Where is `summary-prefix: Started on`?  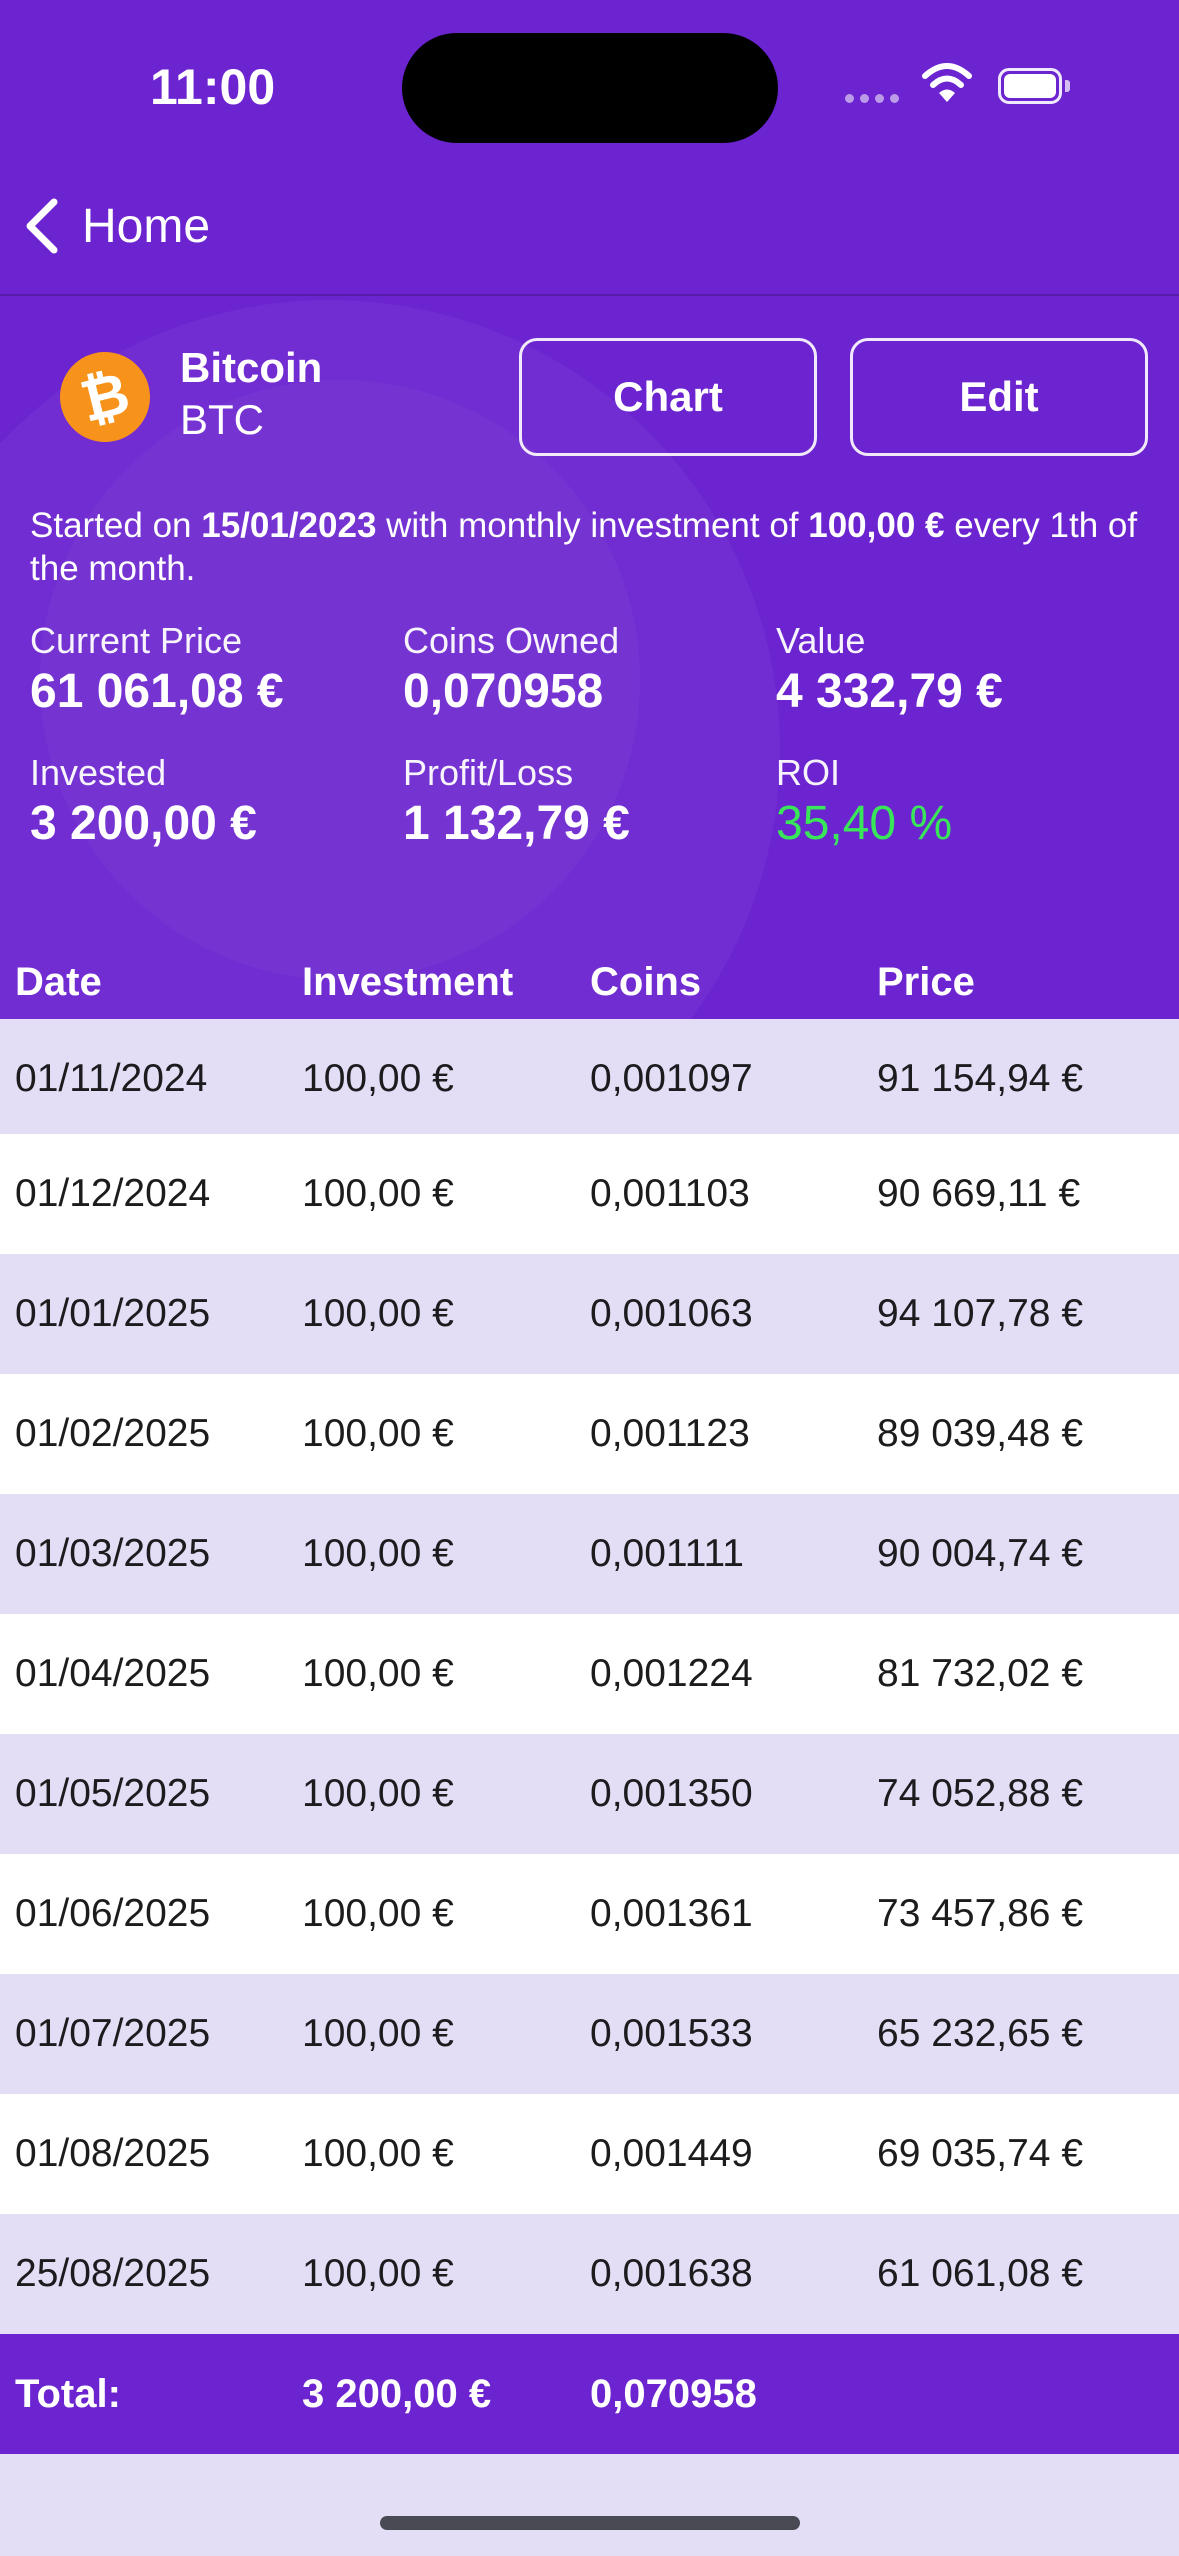 summary-prefix: Started on is located at coordinates (116, 525).